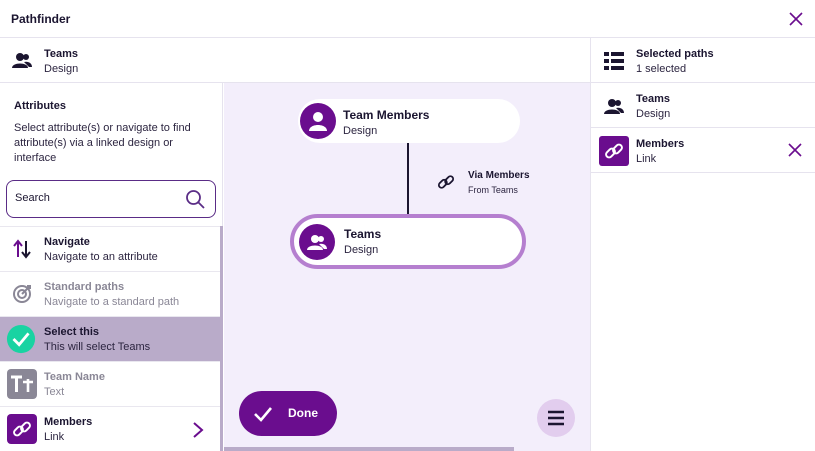 Image resolution: width=815 pixels, height=451 pixels. What do you see at coordinates (110, 248) in the screenshot?
I see `list-item-navigate: Navigate Navigate to an attribute` at bounding box center [110, 248].